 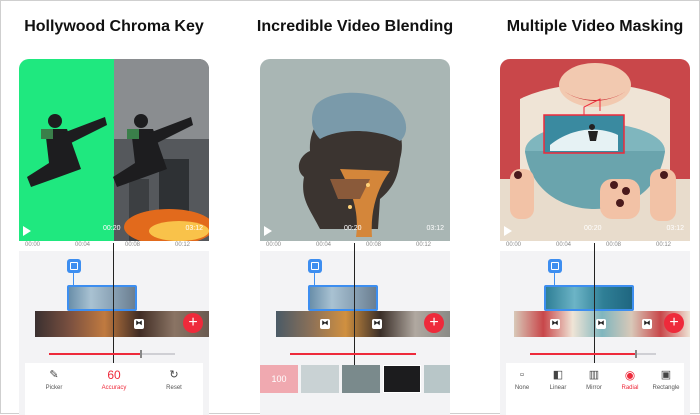 I want to click on tool-label: Mirror, so click(x=594, y=388).